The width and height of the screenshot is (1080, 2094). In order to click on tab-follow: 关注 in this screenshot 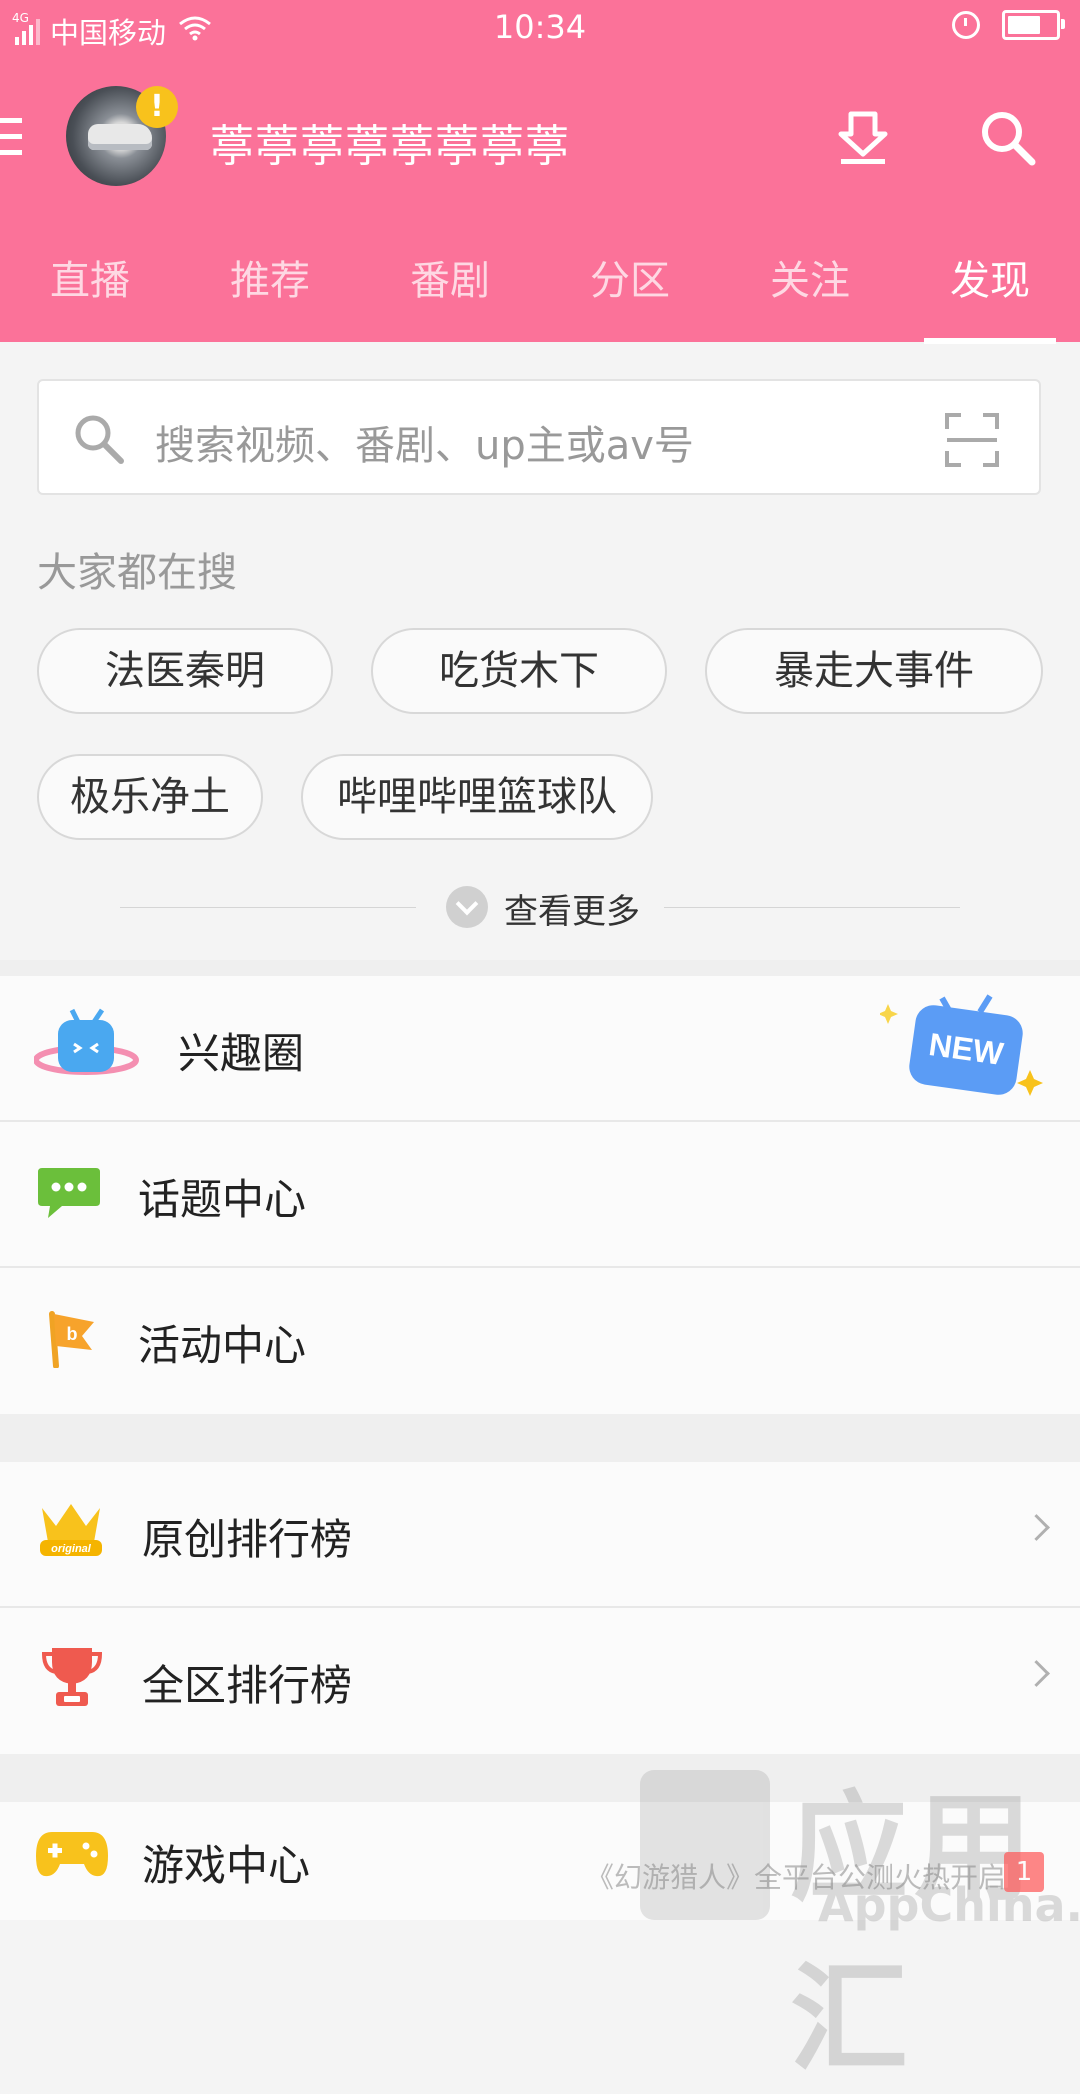, I will do `click(810, 296)`.